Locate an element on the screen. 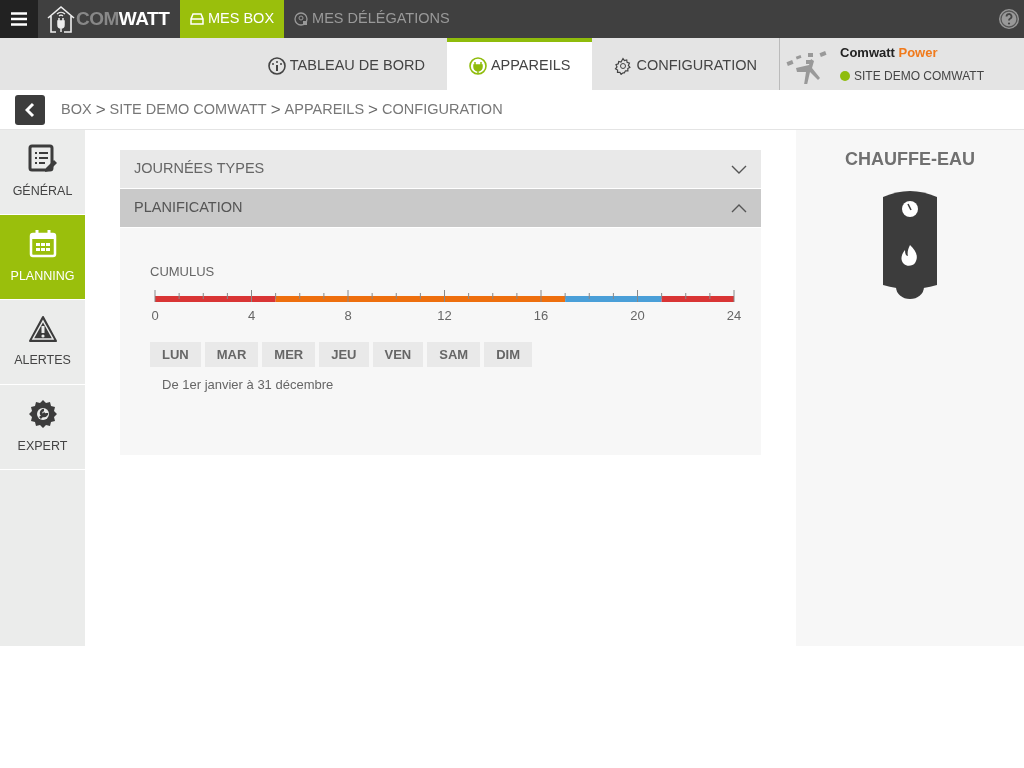 Image resolution: width=1024 pixels, height=768 pixels. tick-label: 24 is located at coordinates (734, 315).